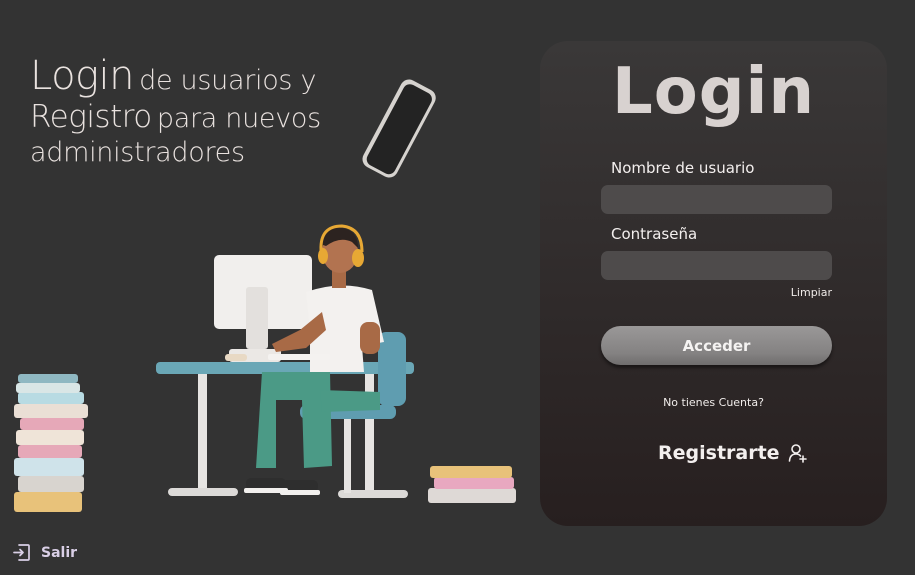  What do you see at coordinates (472, 484) in the screenshot?
I see `book-stack-right` at bounding box center [472, 484].